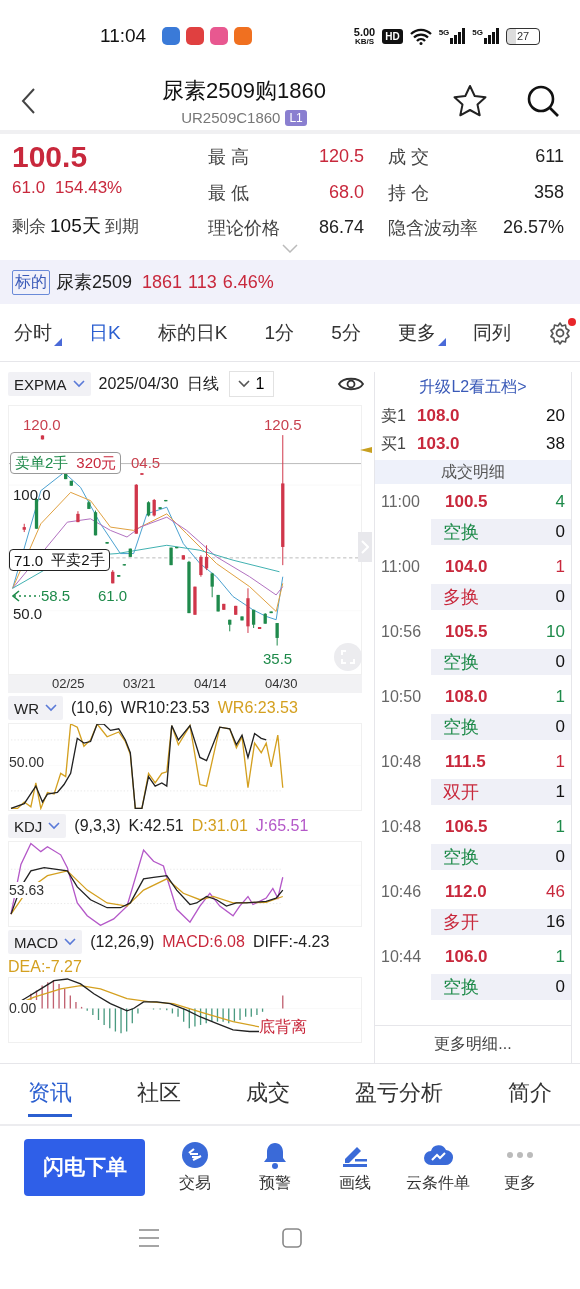 The height and width of the screenshot is (1289, 580). What do you see at coordinates (341, 227) in the screenshot?
I see `stat-value: 86.74` at bounding box center [341, 227].